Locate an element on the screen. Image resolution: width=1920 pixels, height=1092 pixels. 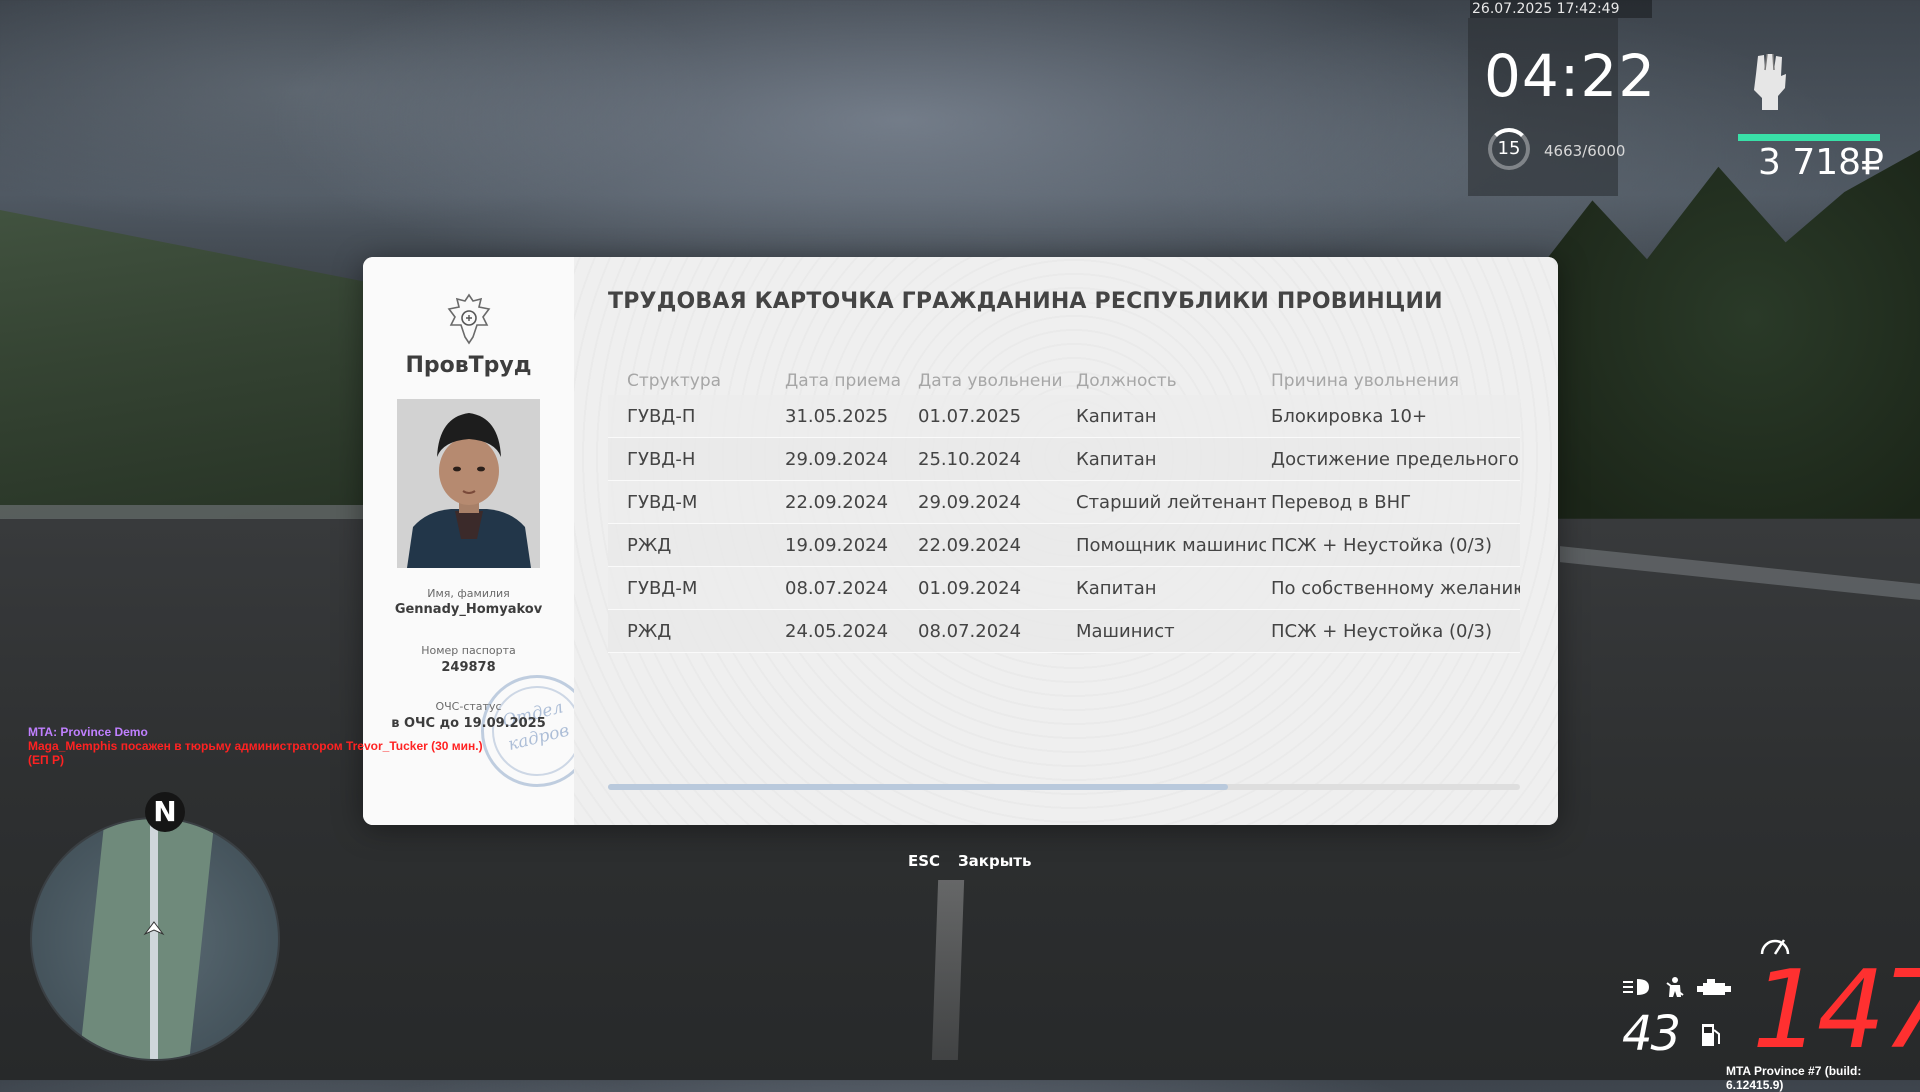
column-header: Должность is located at coordinates (1126, 381).